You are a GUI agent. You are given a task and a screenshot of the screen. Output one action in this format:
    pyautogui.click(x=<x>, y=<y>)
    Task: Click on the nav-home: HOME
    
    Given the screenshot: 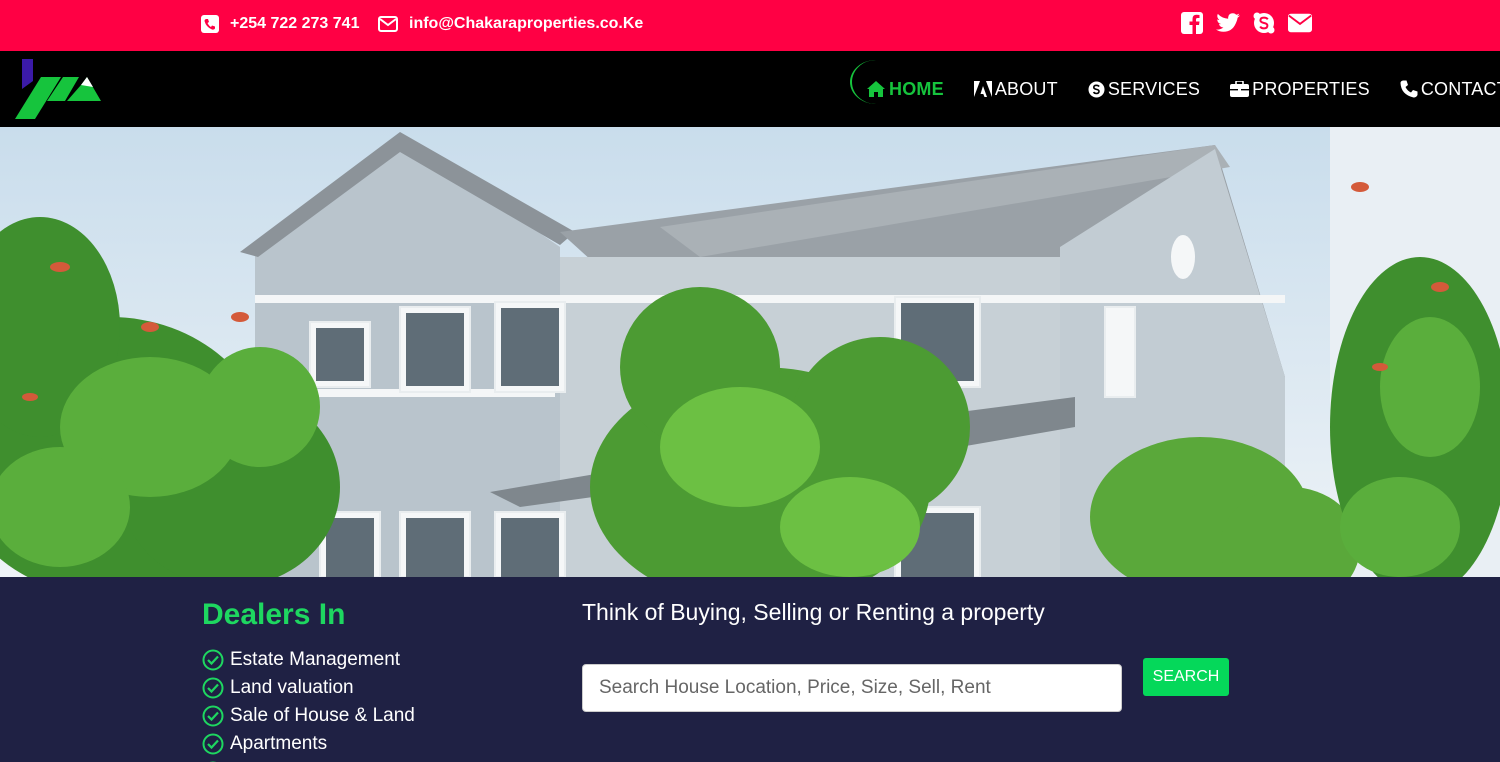 What is the action you would take?
    pyautogui.click(x=897, y=82)
    